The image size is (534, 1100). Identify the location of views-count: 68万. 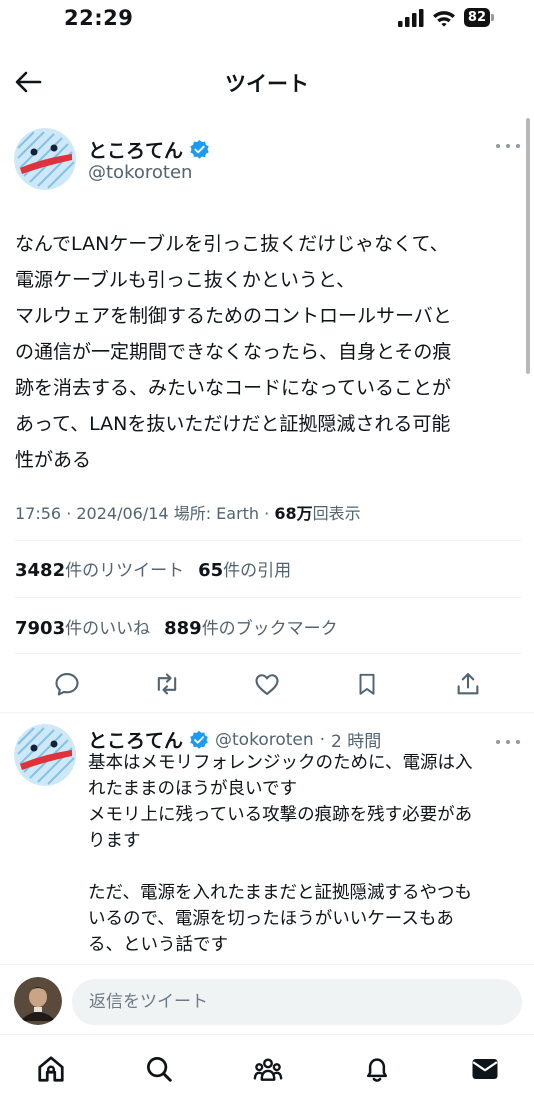
(293, 513).